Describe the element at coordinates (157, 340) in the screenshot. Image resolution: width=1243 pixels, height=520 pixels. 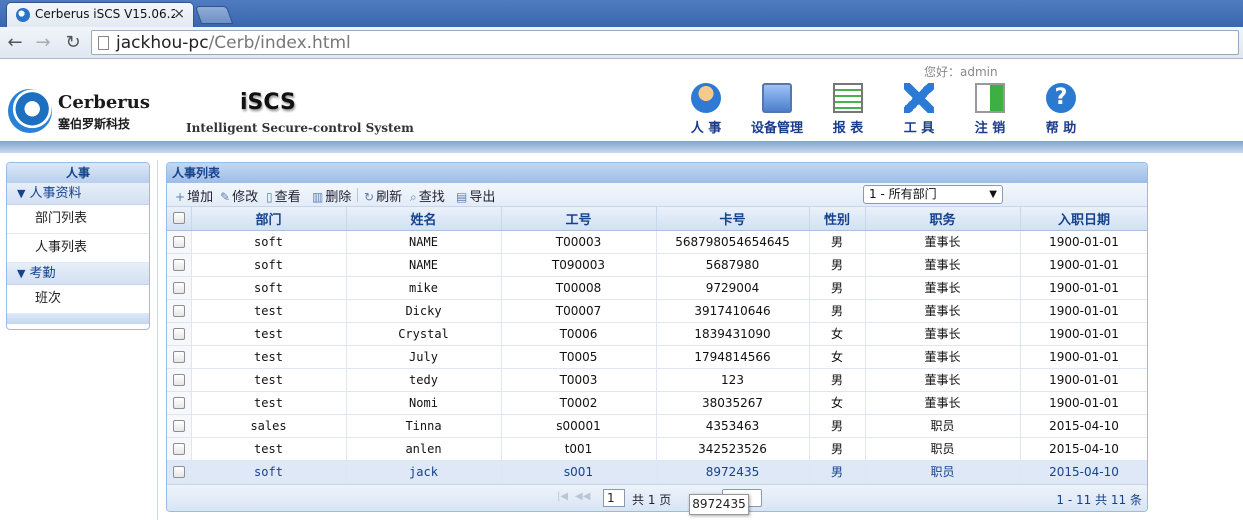
I see `layout-splitter` at that location.